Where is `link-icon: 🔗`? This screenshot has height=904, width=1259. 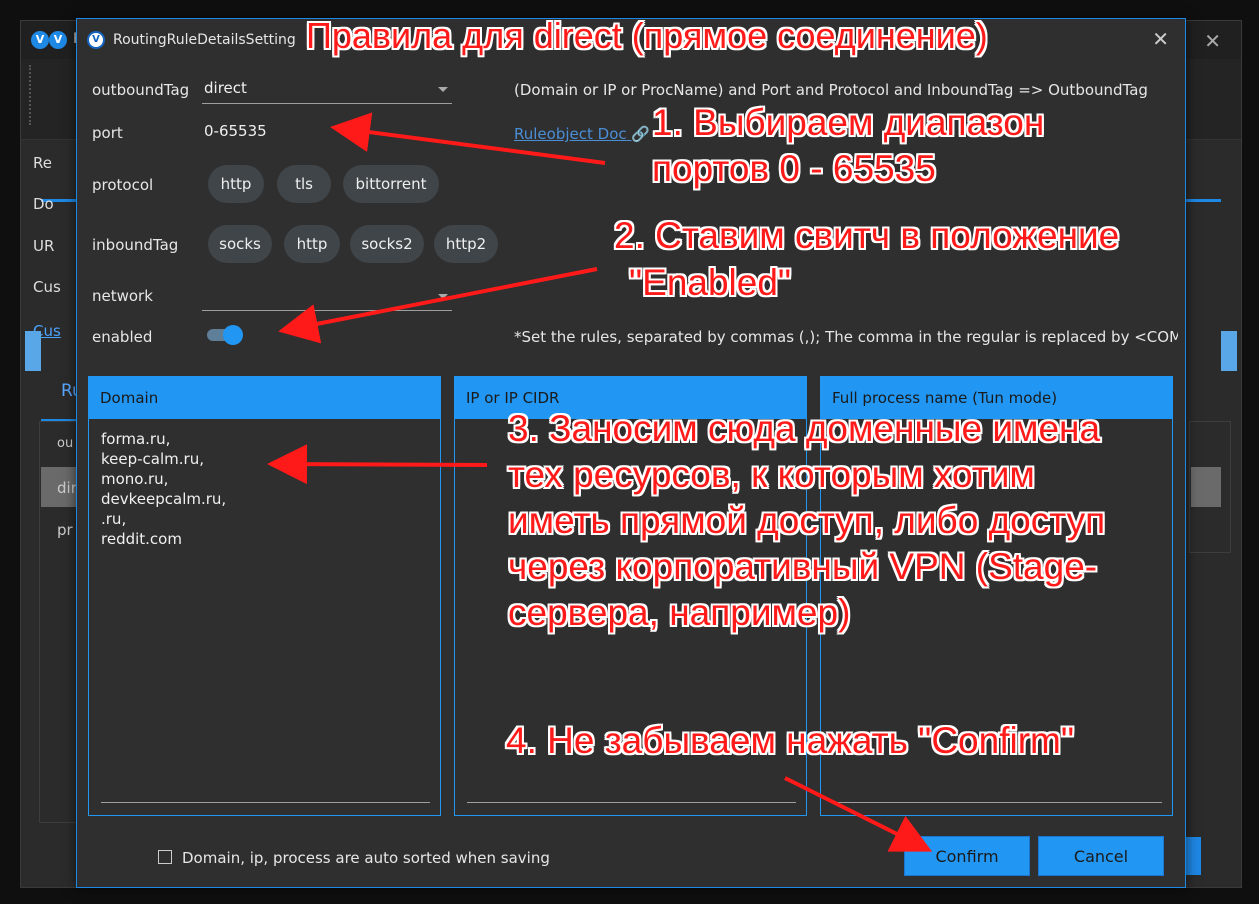
link-icon: 🔗 is located at coordinates (641, 134).